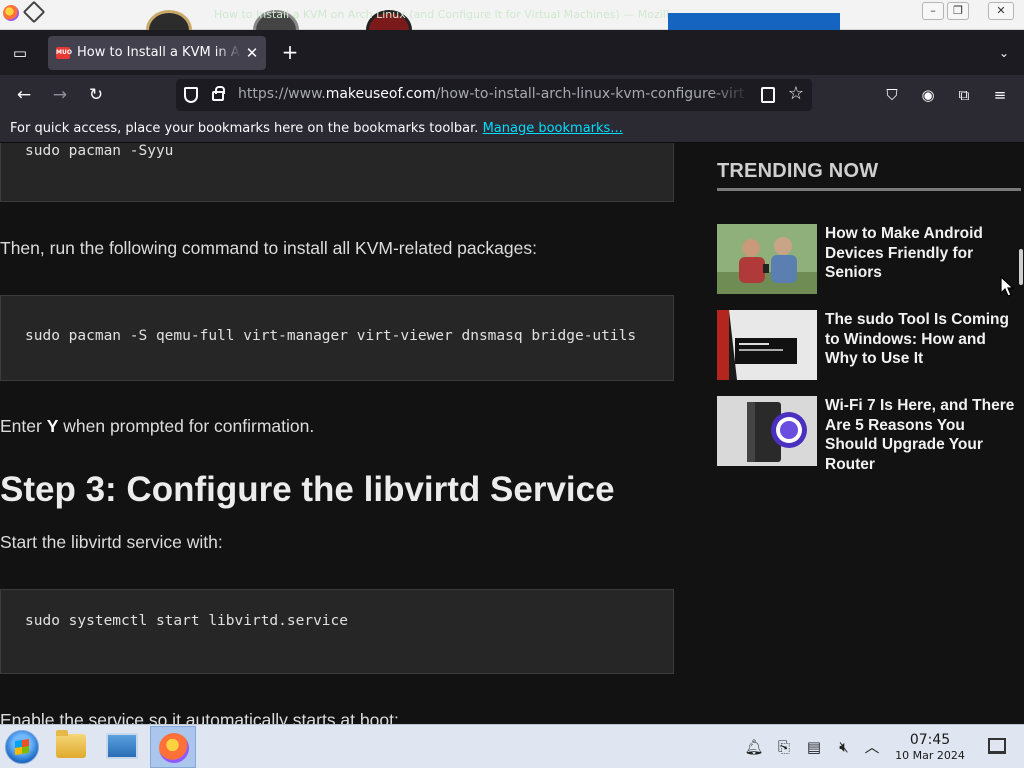  I want to click on start-button, so click(22, 747).